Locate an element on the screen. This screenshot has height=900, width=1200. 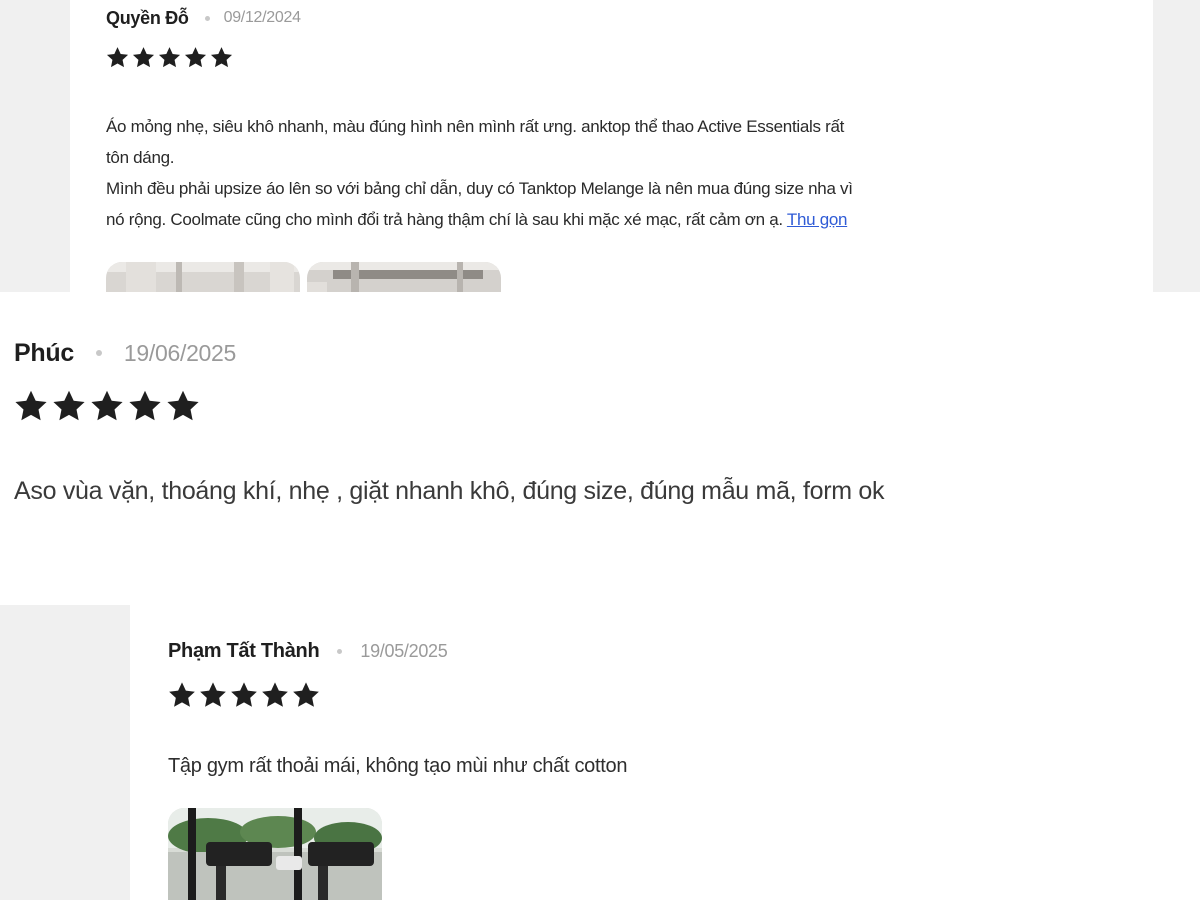
review-header: Phạm Tất Thành 19/05/2025 is located at coordinates (308, 651).